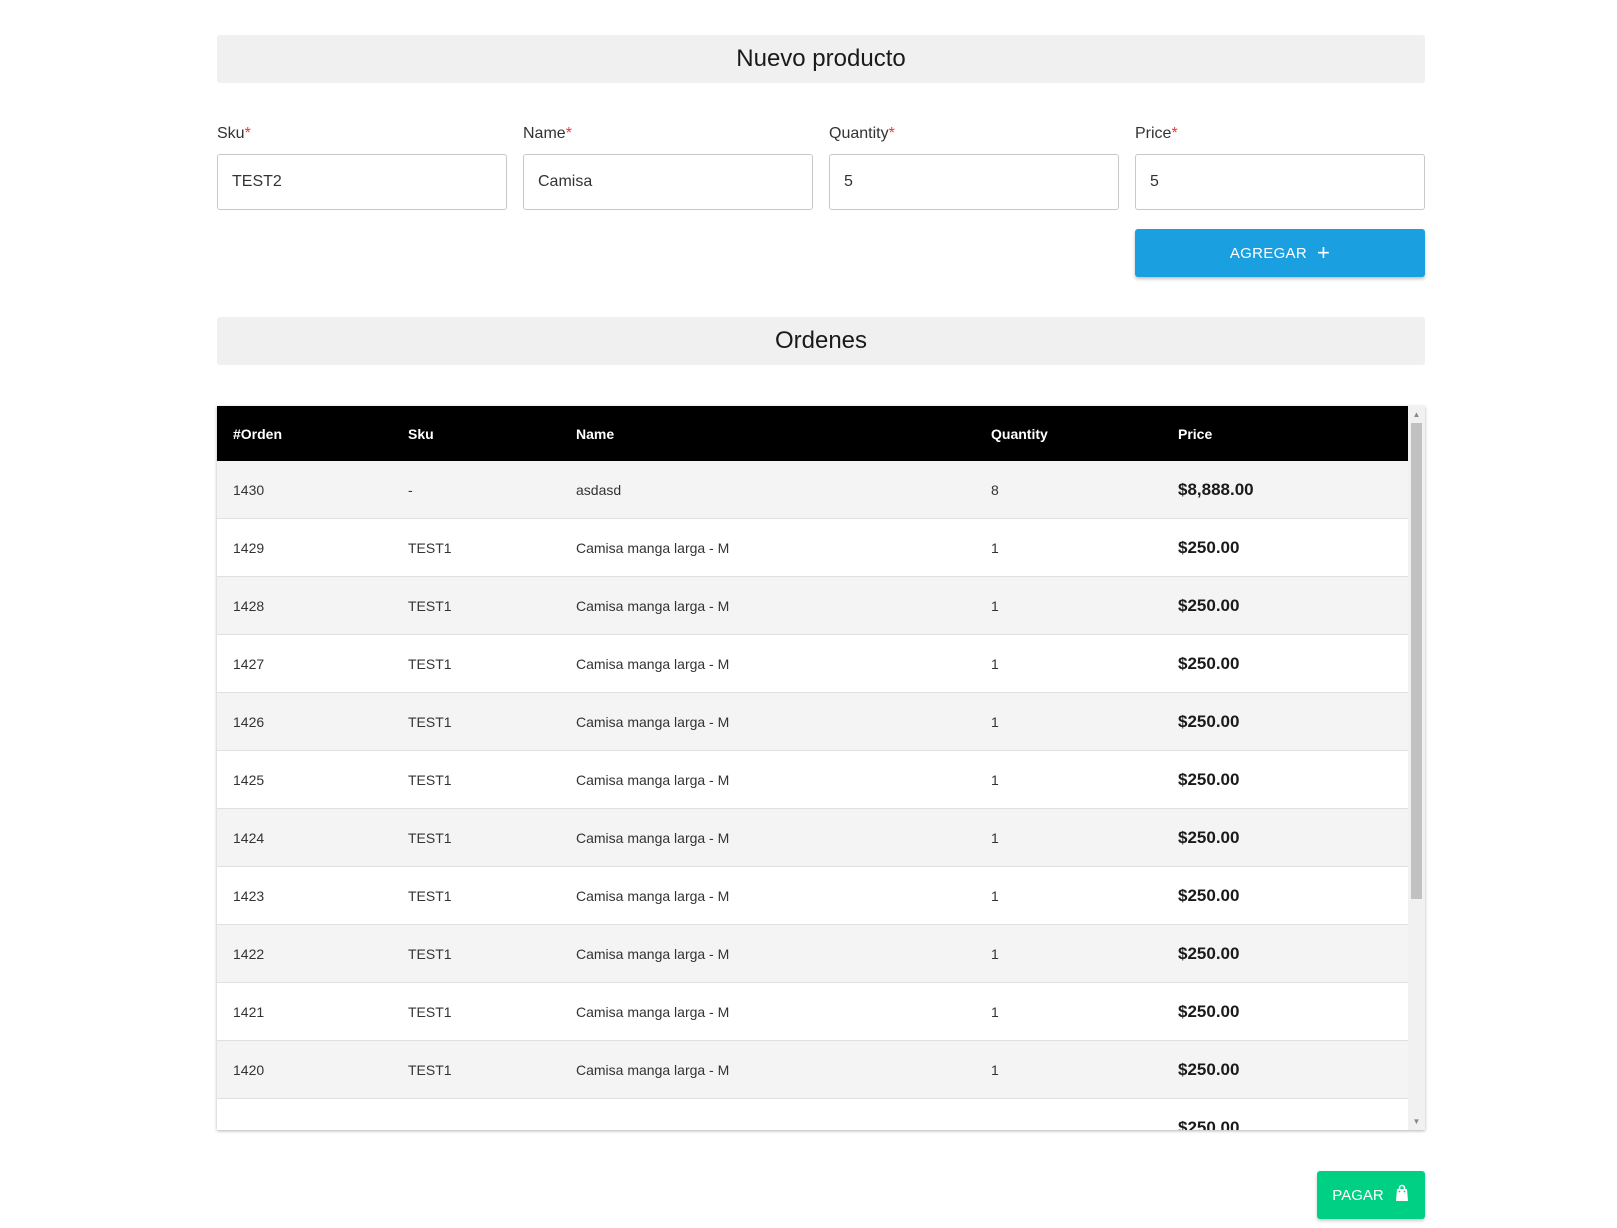 The image size is (1617, 1228). Describe the element at coordinates (1416, 1121) in the screenshot. I see `scroll-down-arrow-icon: ▼` at that location.